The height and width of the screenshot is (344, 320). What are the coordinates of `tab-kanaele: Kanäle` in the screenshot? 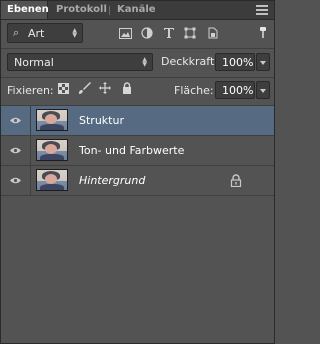 It's located at (136, 10).